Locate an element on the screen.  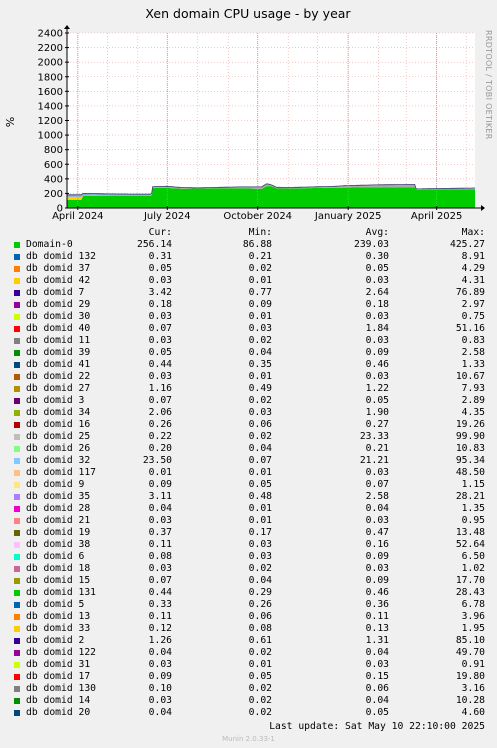
legend-max-value: 2.58 is located at coordinates (473, 352).